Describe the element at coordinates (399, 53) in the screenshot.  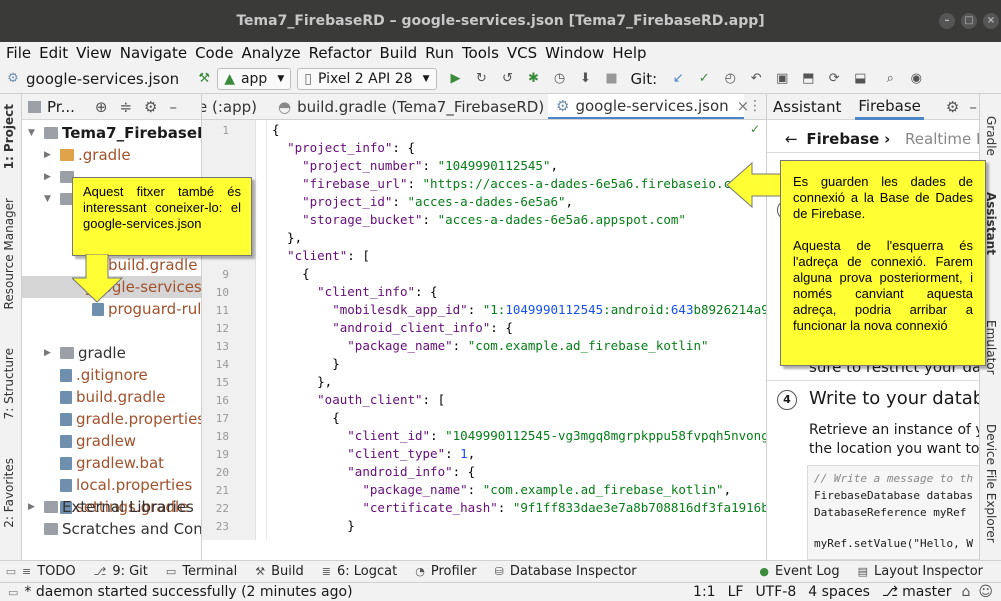
I see `menu-build: Build` at that location.